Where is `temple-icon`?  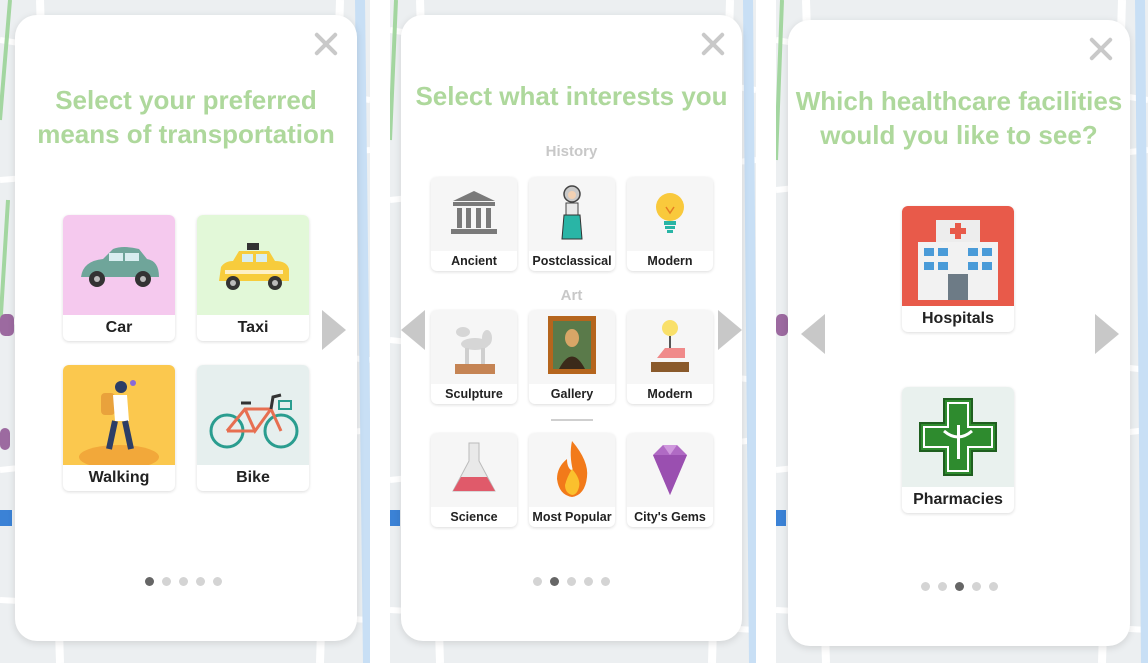 temple-icon is located at coordinates (474, 214).